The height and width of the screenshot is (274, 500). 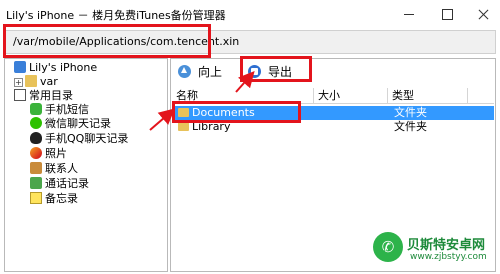 What do you see at coordinates (428, 95) in the screenshot?
I see `column-header-type: 类型` at bounding box center [428, 95].